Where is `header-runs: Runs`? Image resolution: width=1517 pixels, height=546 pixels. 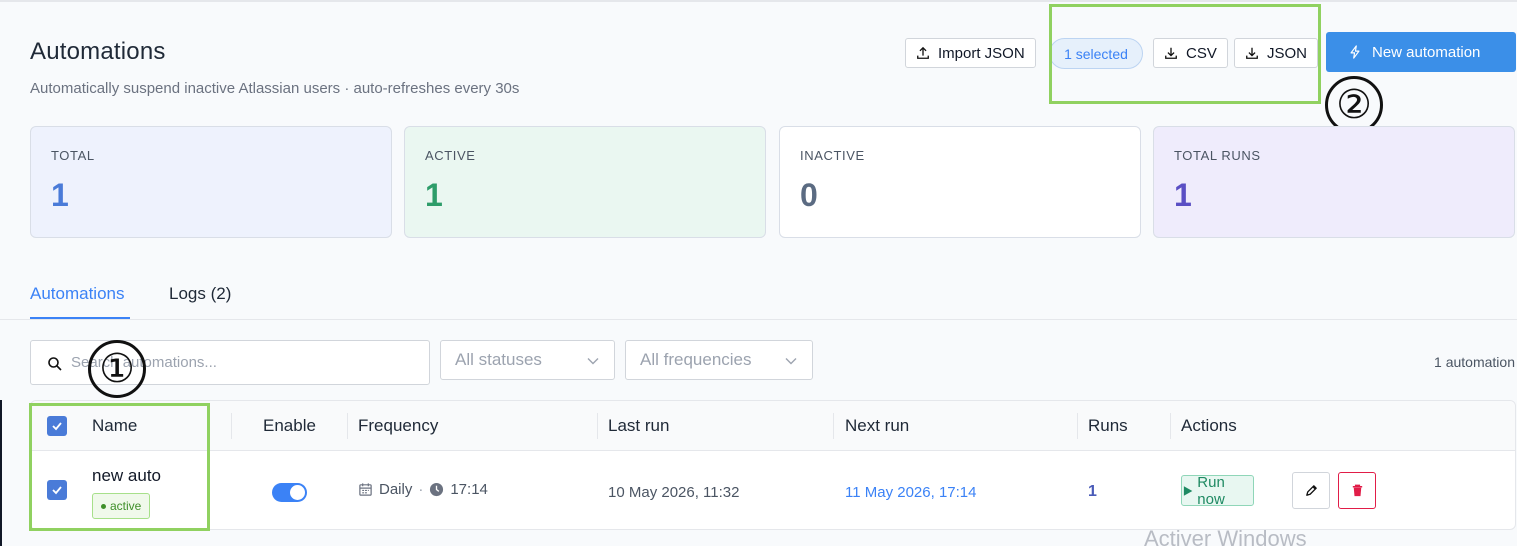
header-runs: Runs is located at coordinates (1108, 425).